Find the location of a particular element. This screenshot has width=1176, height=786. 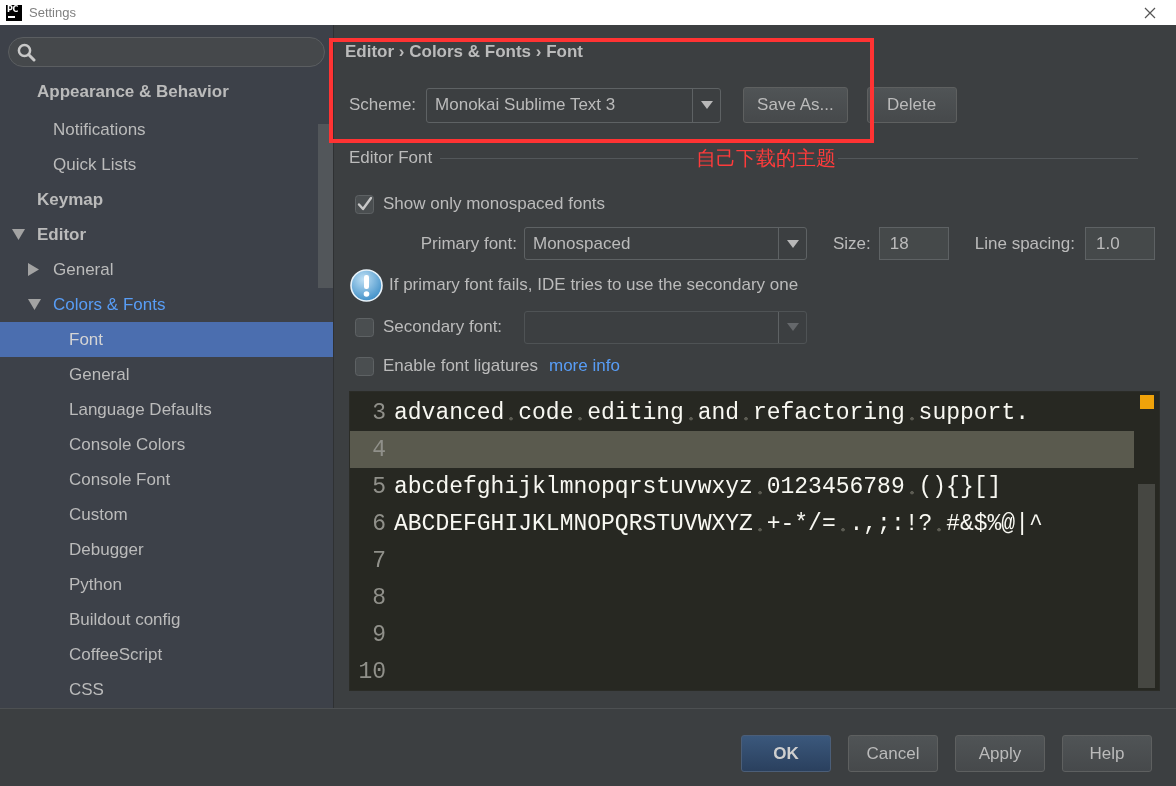

tree-item: Language Defaults is located at coordinates (159, 409).